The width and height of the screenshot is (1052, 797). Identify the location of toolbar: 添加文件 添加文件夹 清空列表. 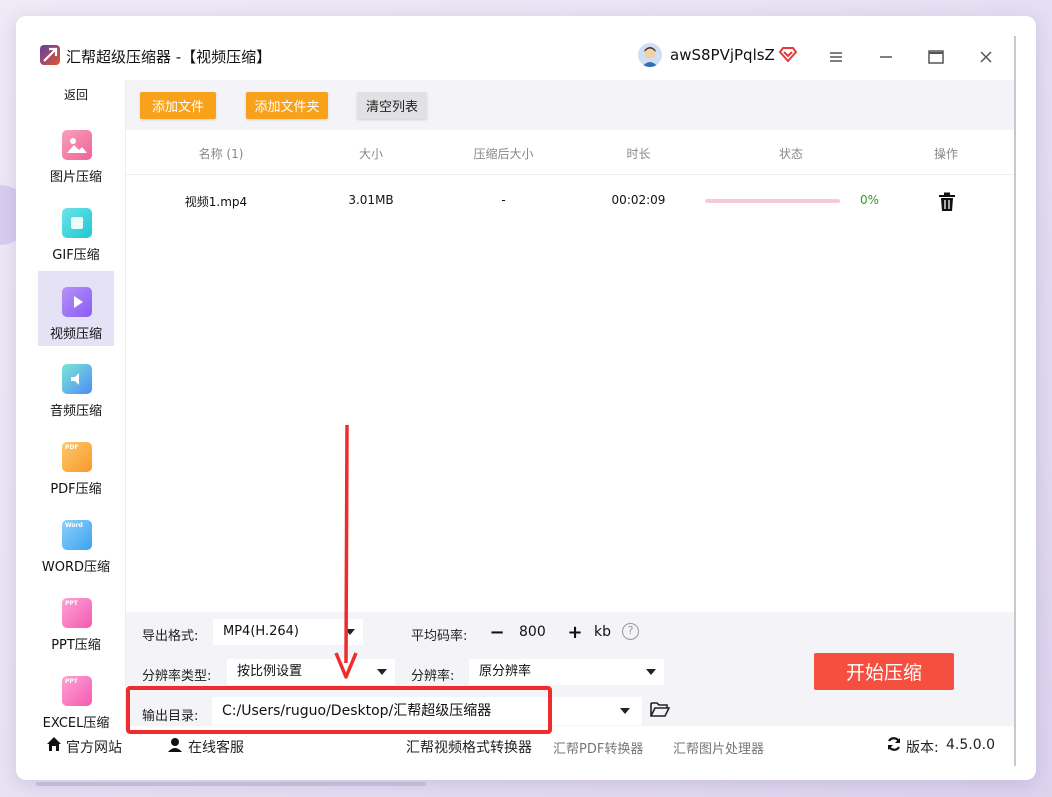
(570, 105).